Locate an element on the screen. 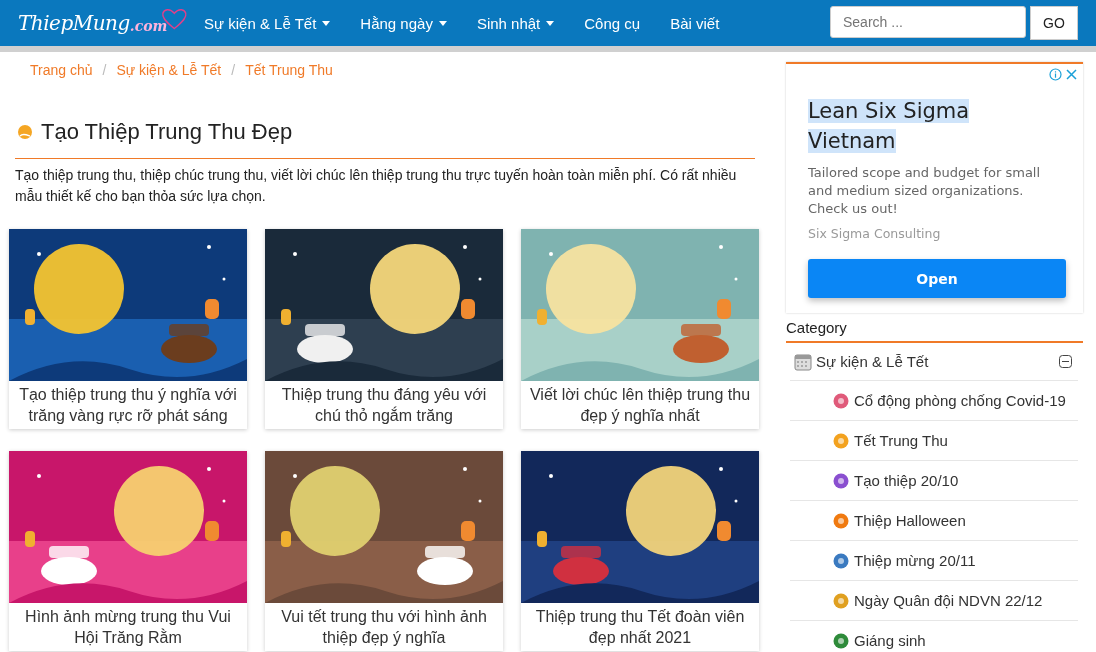 This screenshot has height=652, width=1096. category-item: Cổ động phòng chống Covid-19 is located at coordinates (934, 401).